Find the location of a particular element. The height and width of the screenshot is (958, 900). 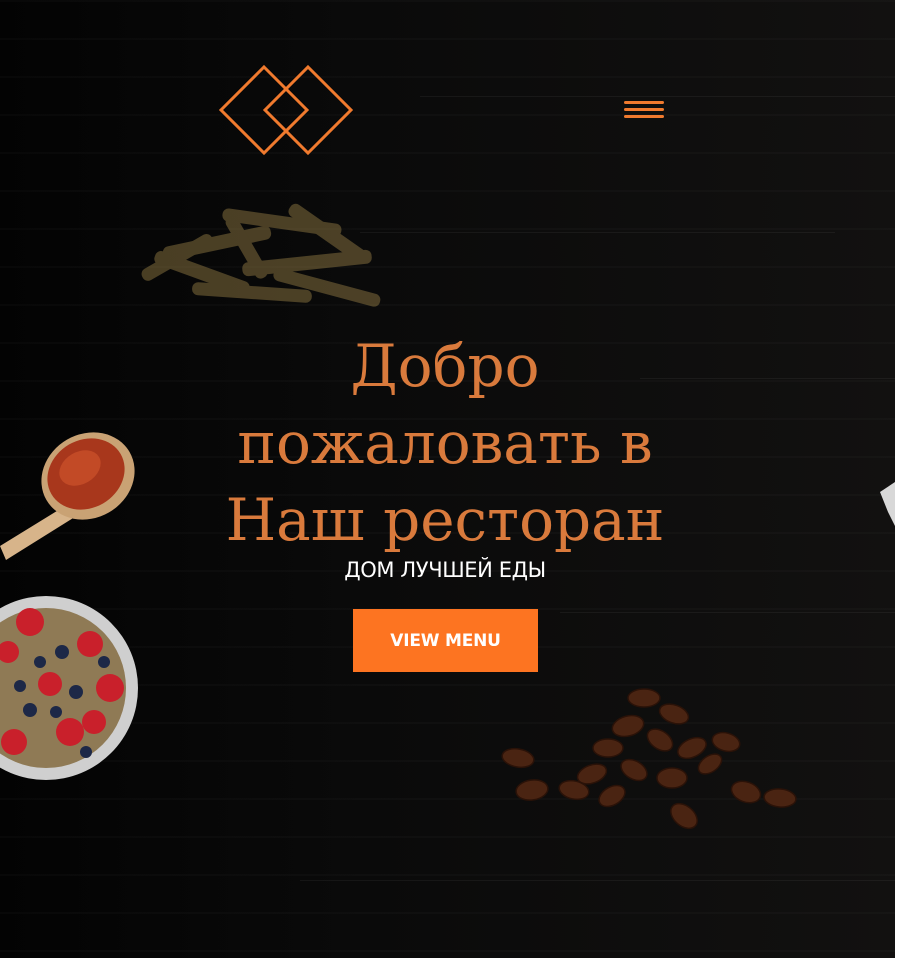

logo is located at coordinates (286, 110).